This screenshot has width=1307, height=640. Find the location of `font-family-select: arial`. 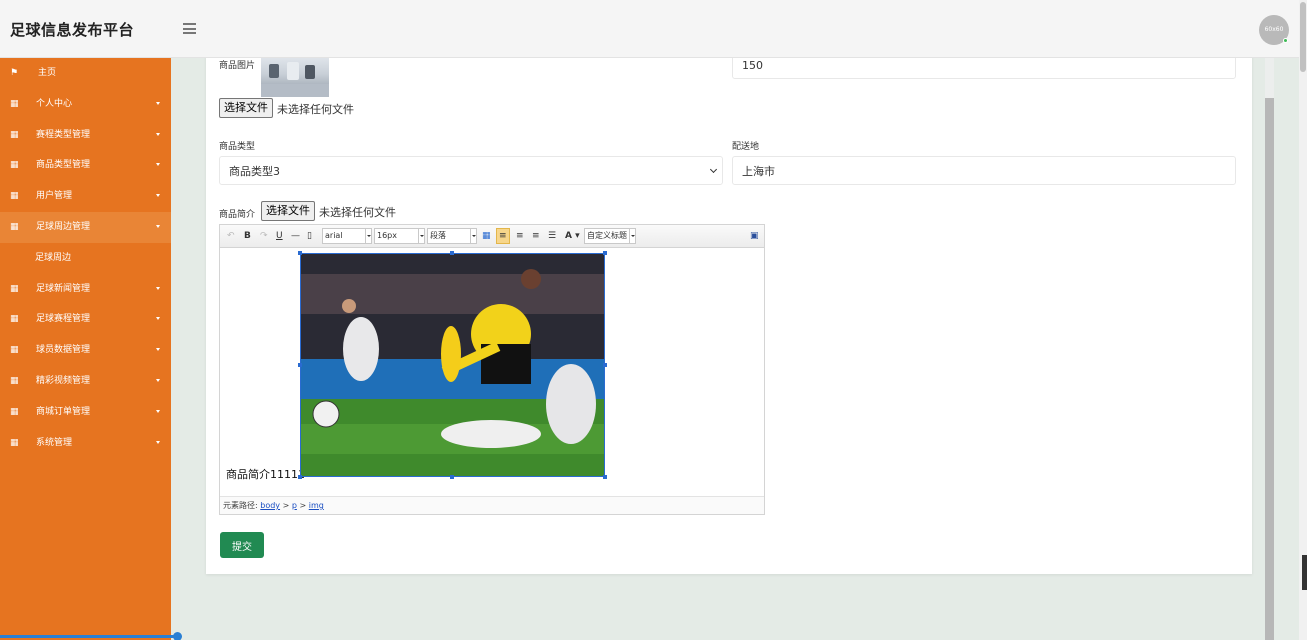

font-family-select: arial is located at coordinates (347, 236).